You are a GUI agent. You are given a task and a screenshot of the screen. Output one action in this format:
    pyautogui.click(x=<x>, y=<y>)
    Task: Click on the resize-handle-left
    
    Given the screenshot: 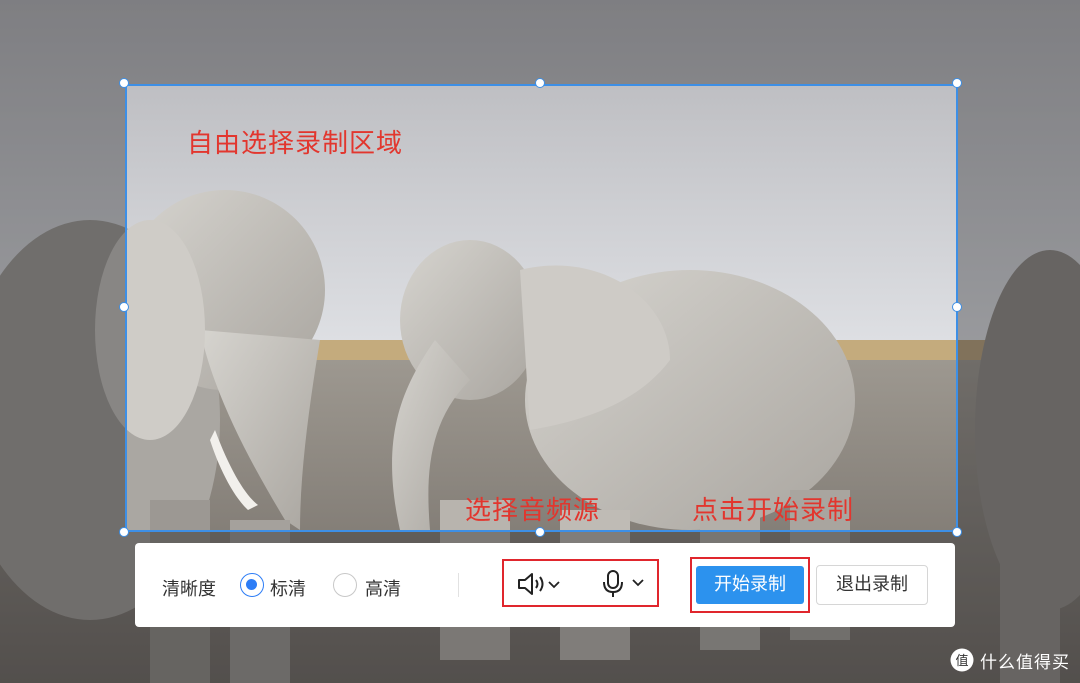 What is the action you would take?
    pyautogui.click(x=124, y=307)
    